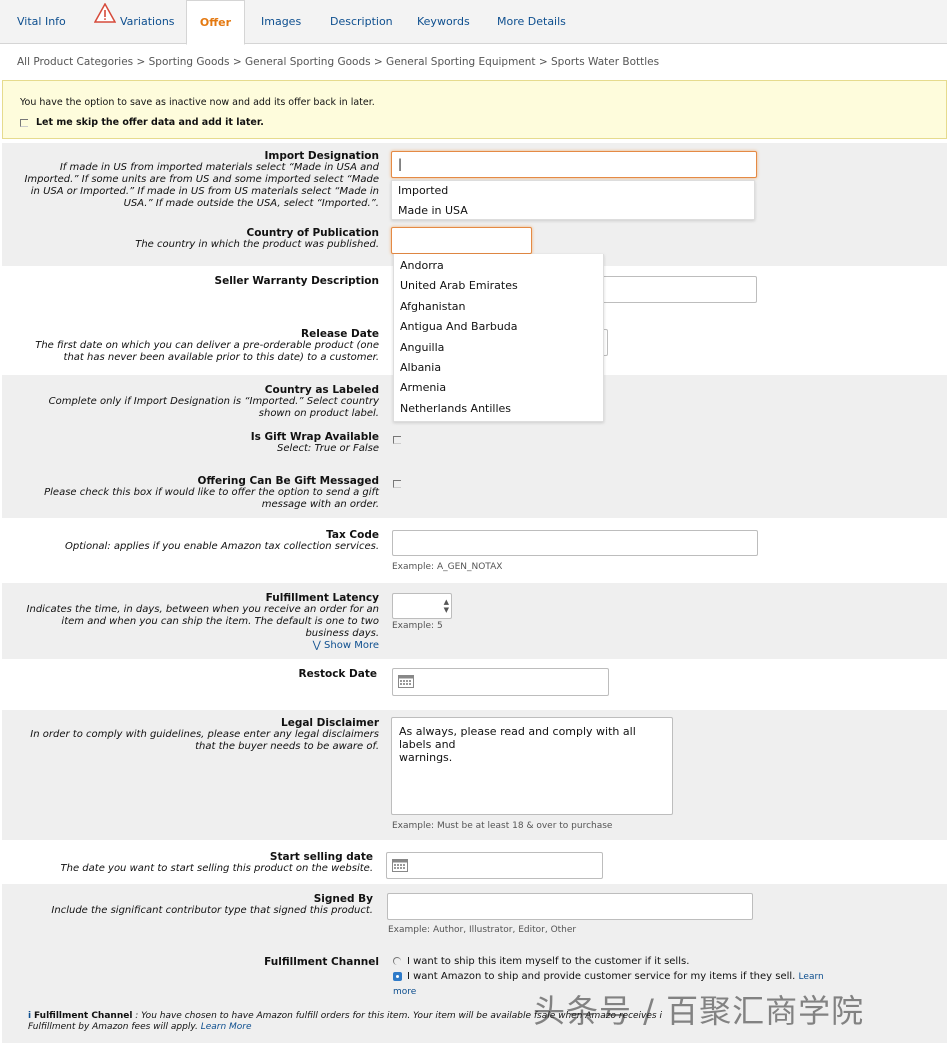 This screenshot has width=947, height=1043. What do you see at coordinates (404, 992) in the screenshot?
I see `learn-more-link-cont: more` at bounding box center [404, 992].